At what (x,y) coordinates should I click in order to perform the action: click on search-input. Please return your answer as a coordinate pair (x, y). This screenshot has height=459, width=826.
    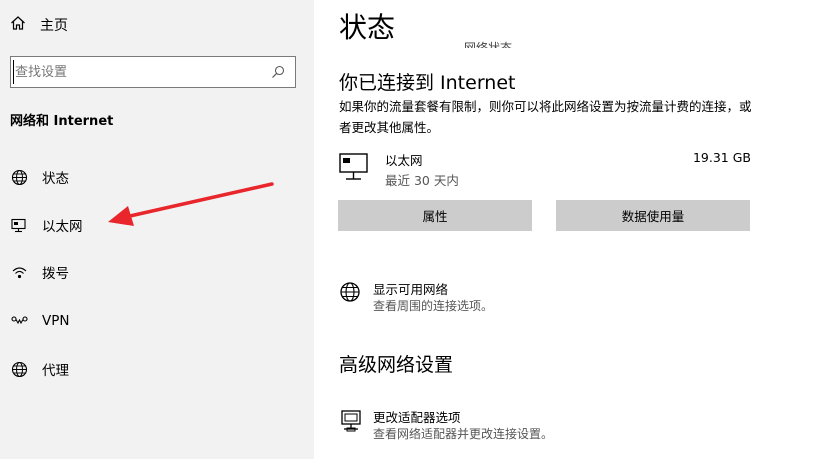
    Looking at the image, I should click on (140, 72).